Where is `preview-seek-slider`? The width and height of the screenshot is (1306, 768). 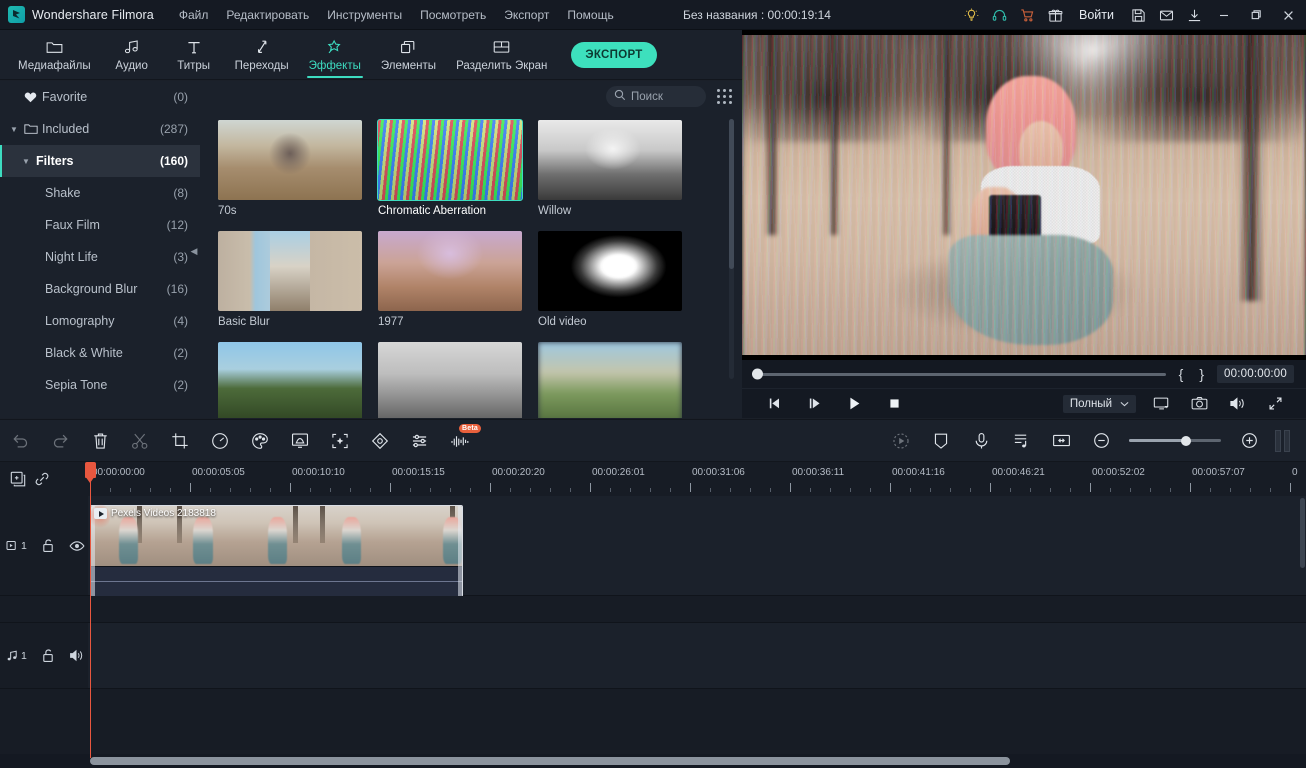
preview-seek-slider is located at coordinates (959, 374).